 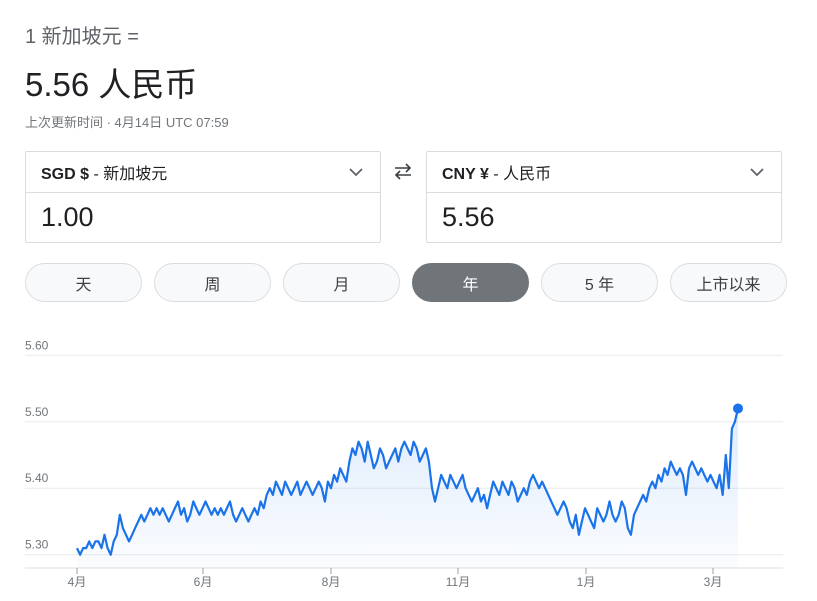 I want to click on from-currency-panel: SGD $ - 新加坡元 1.00, so click(x=203, y=197).